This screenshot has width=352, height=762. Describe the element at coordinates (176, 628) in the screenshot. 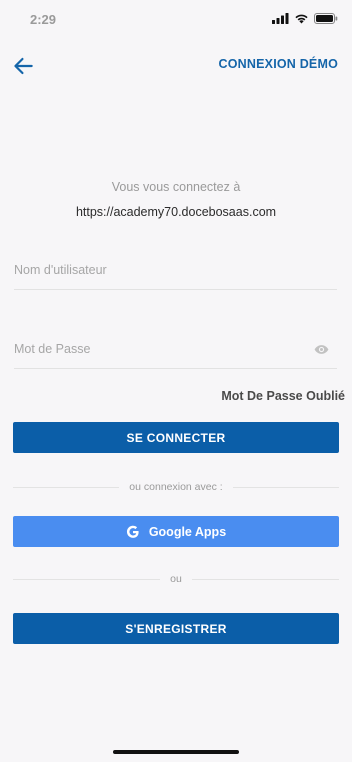

I see `register-button: S'ENREGISTRER` at that location.